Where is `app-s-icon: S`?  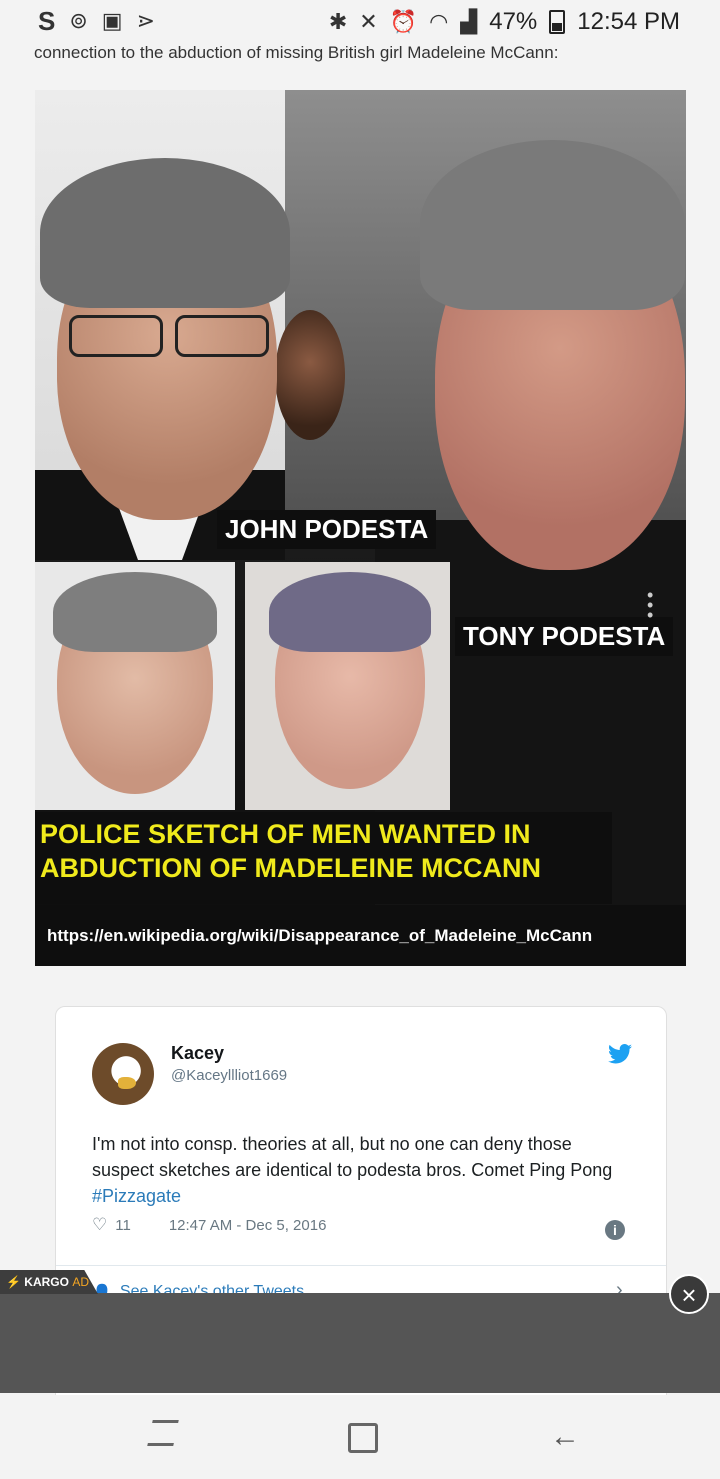 app-s-icon: S is located at coordinates (47, 21).